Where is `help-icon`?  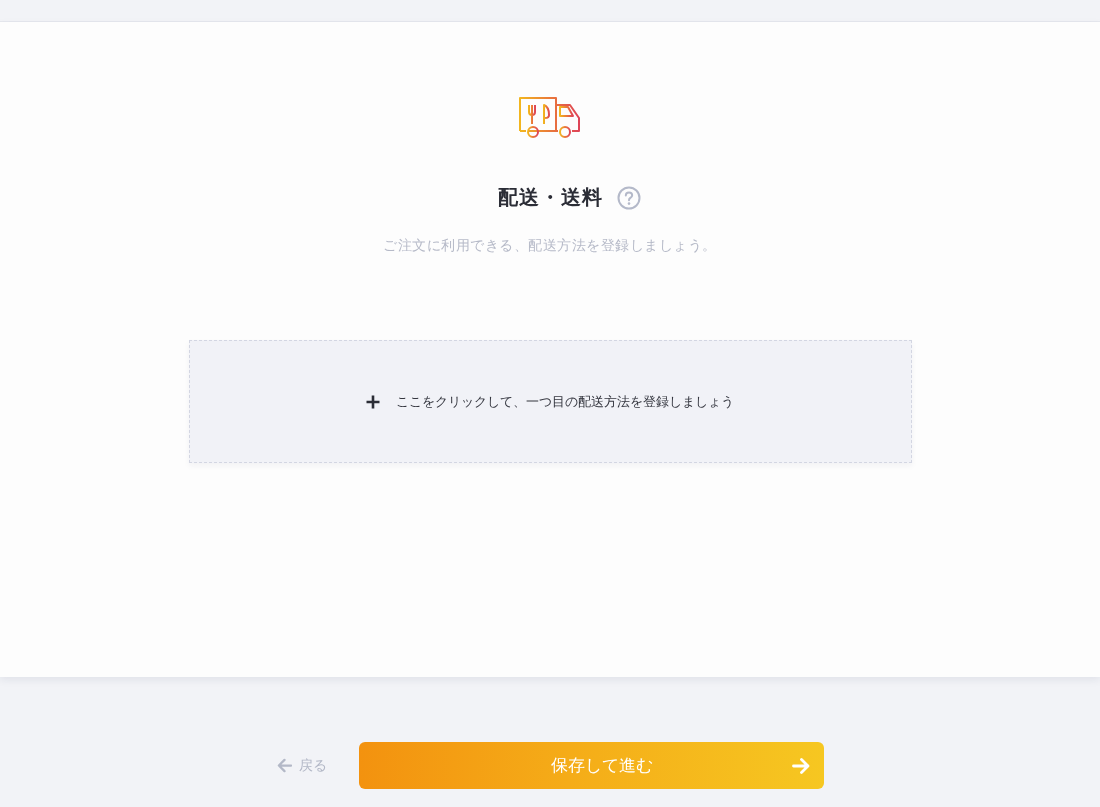
help-icon is located at coordinates (628, 197).